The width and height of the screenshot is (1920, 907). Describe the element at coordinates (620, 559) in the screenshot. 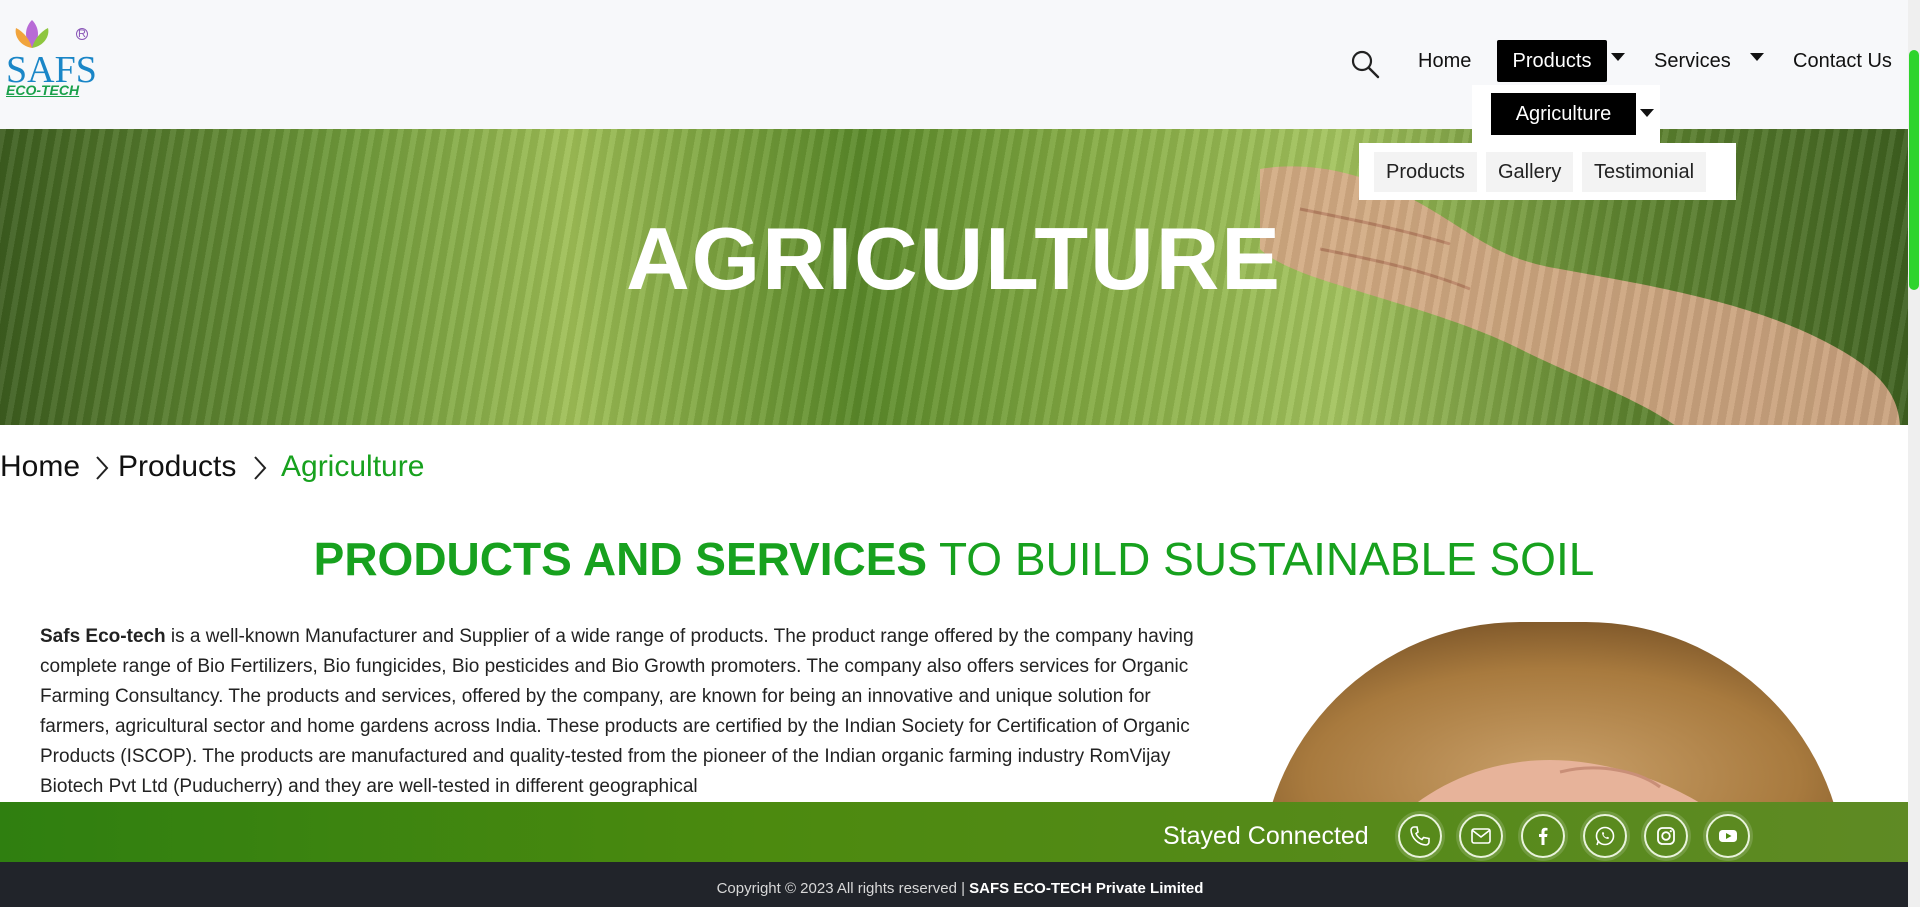

I see `heading-bold: PRODUCTS AND SERVICES` at that location.